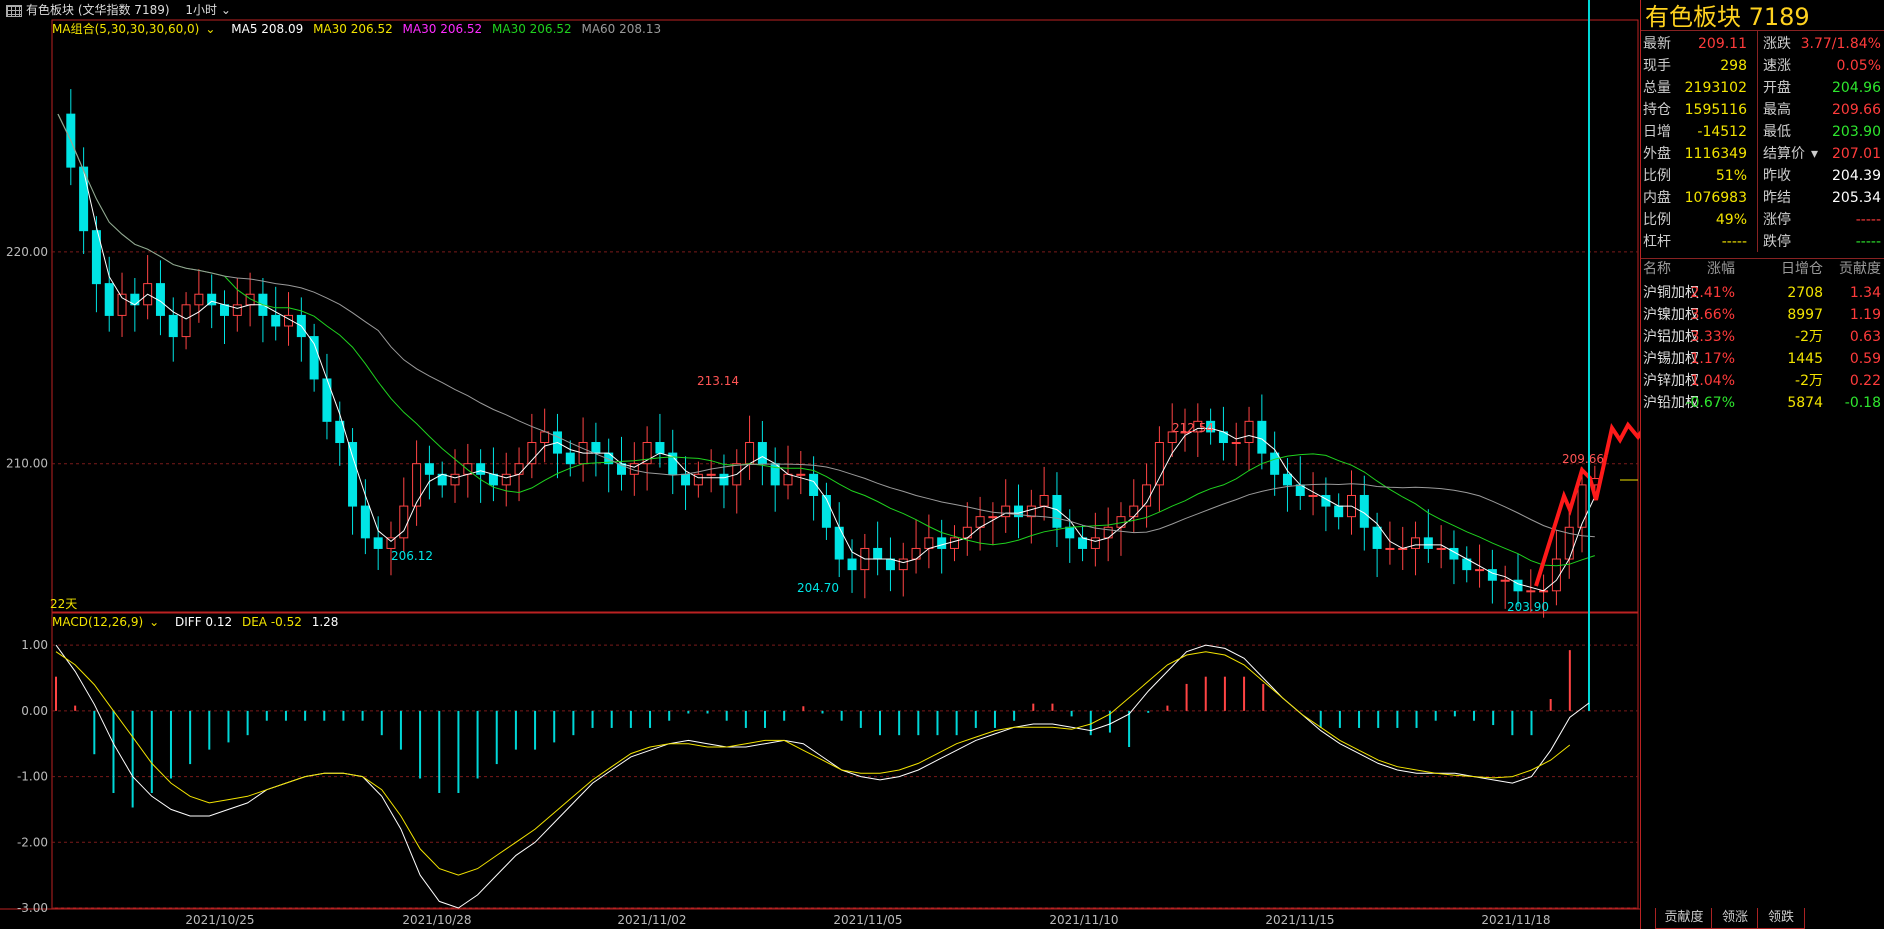  I want to click on chevron-down-icon: ▾, so click(1814, 154).